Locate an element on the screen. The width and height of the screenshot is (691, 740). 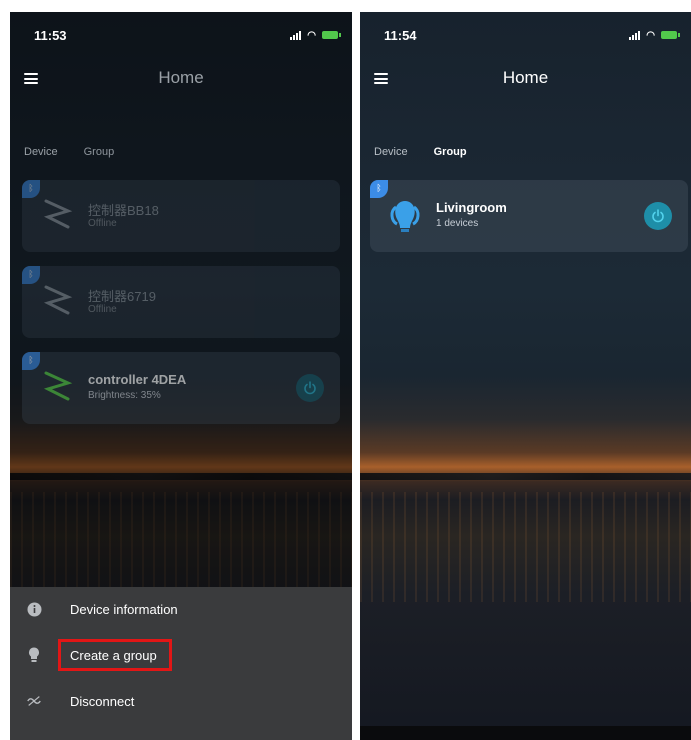
light-bulb-icon is located at coordinates (405, 216).